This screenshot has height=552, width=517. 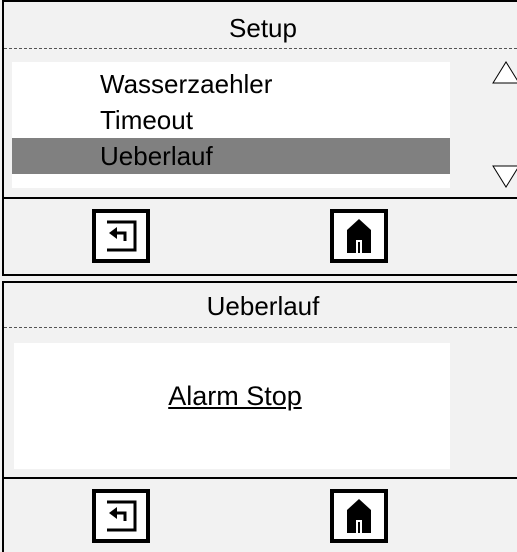 What do you see at coordinates (263, 306) in the screenshot?
I see `page-title: Ueberlauf` at bounding box center [263, 306].